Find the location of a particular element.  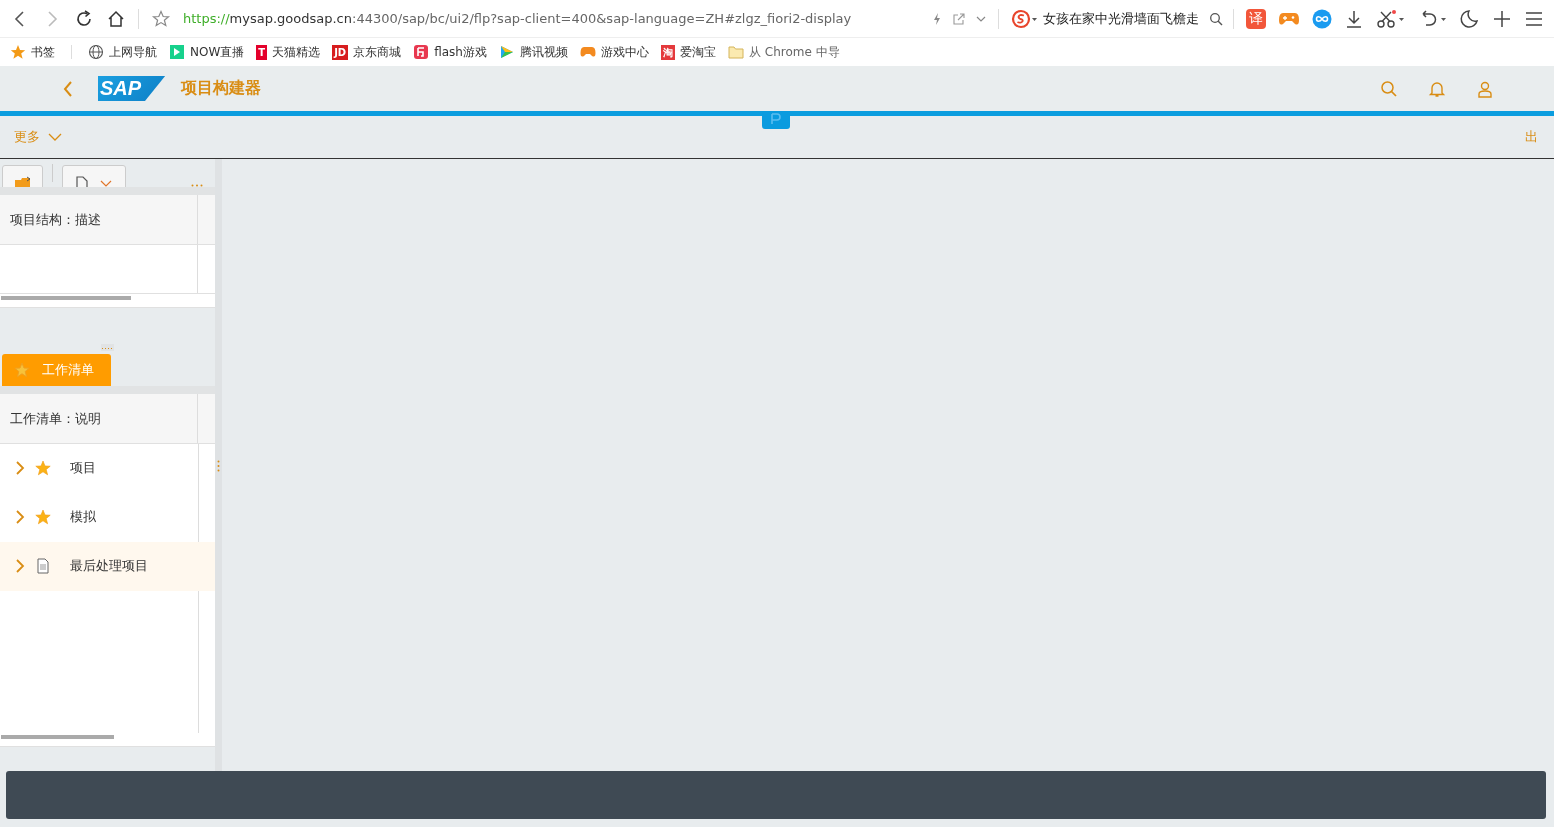

open-folder-button is located at coordinates (22, 176).